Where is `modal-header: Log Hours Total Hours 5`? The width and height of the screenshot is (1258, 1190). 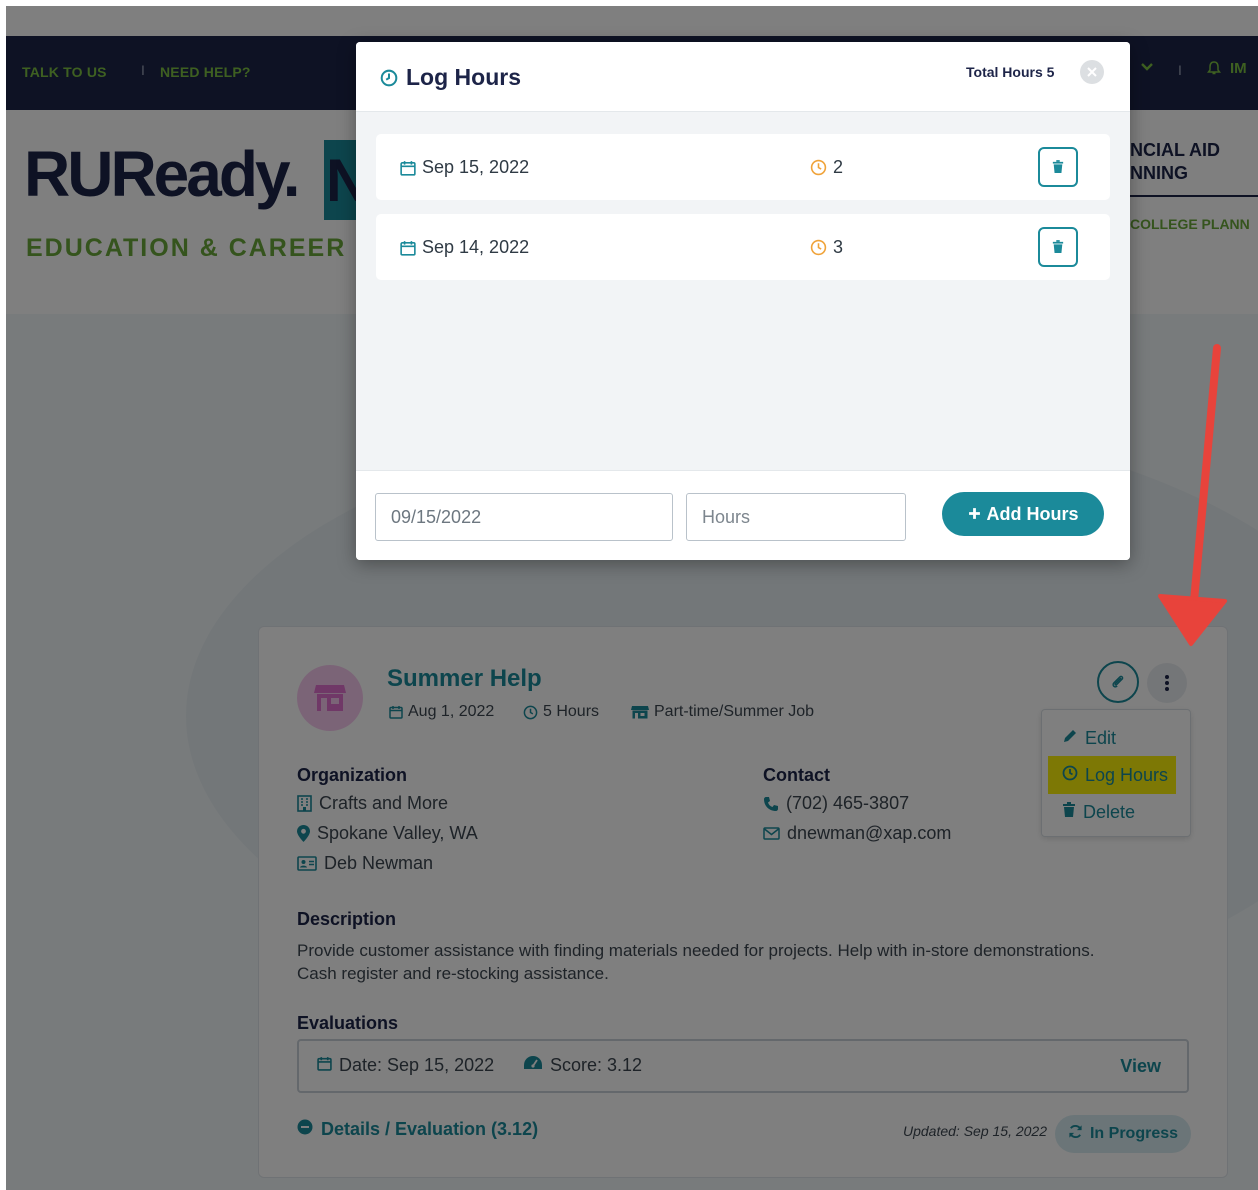
modal-header: Log Hours Total Hours 5 is located at coordinates (743, 77).